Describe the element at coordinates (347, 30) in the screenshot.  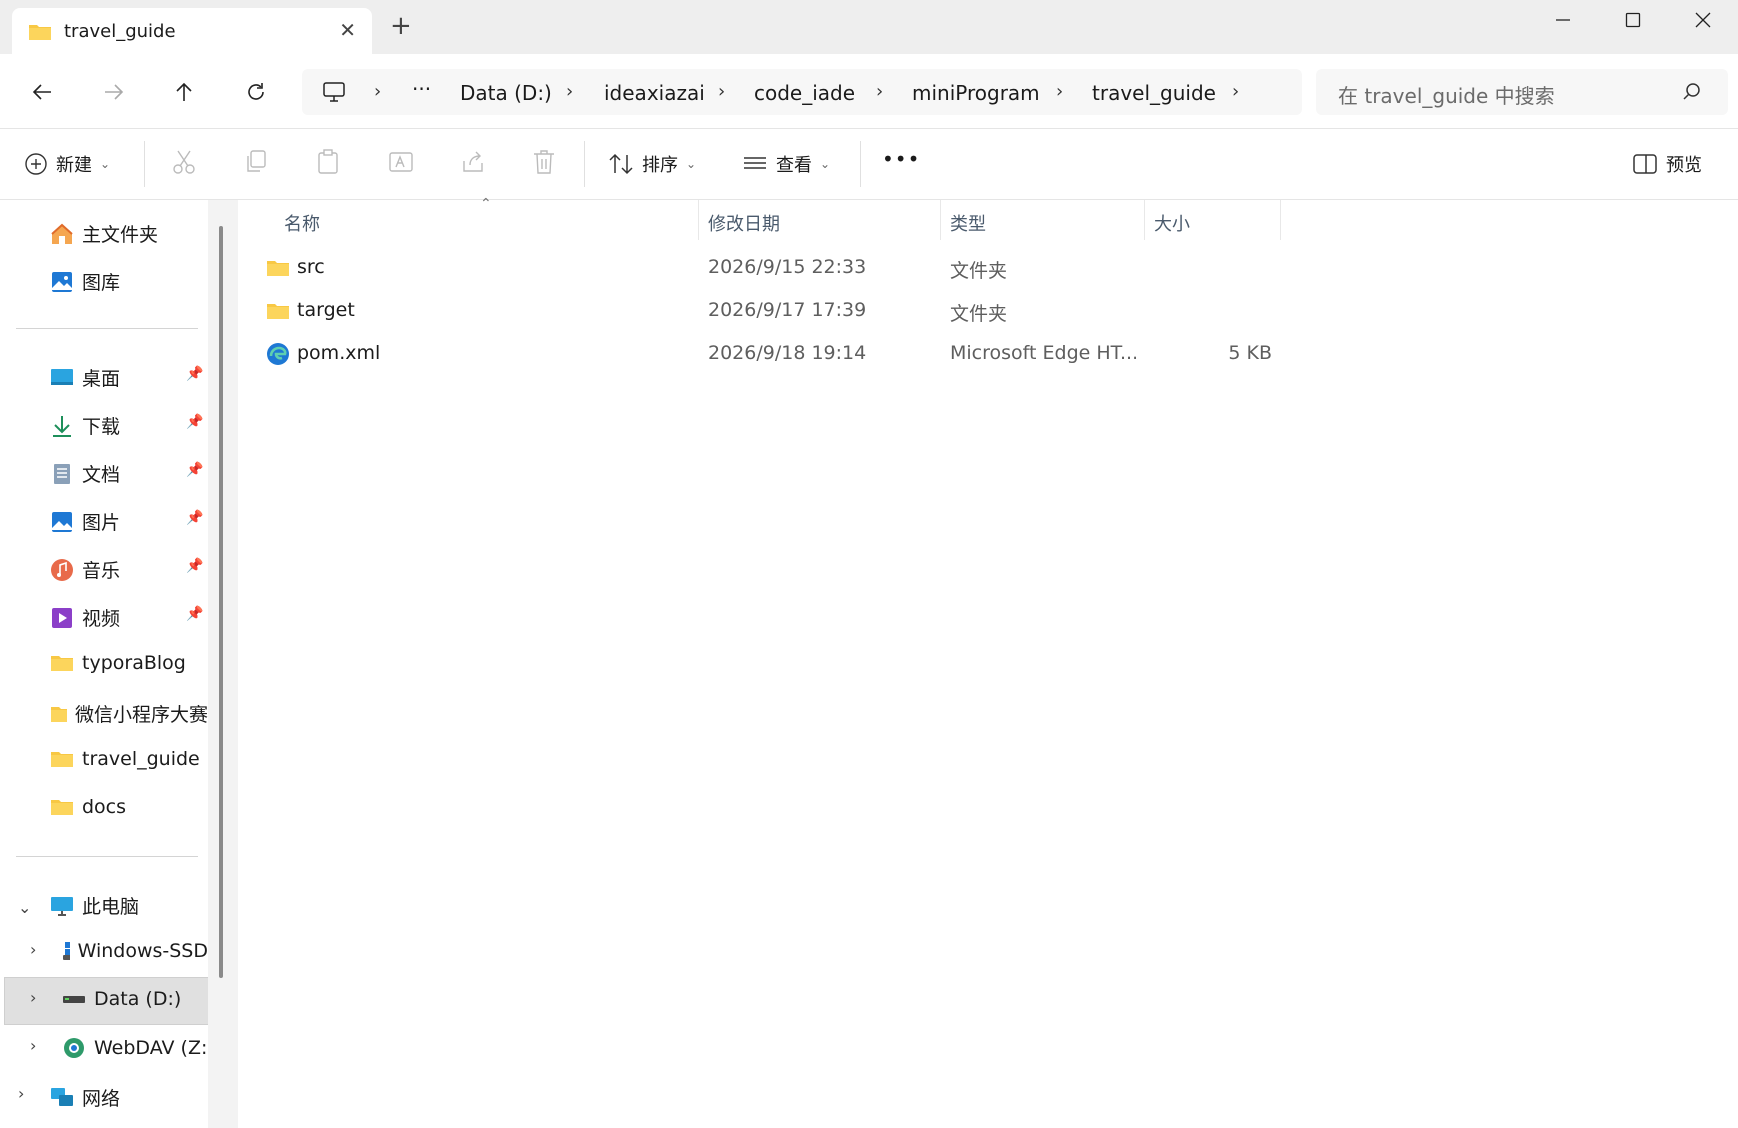
I see `close-tab-icon: ✕` at that location.